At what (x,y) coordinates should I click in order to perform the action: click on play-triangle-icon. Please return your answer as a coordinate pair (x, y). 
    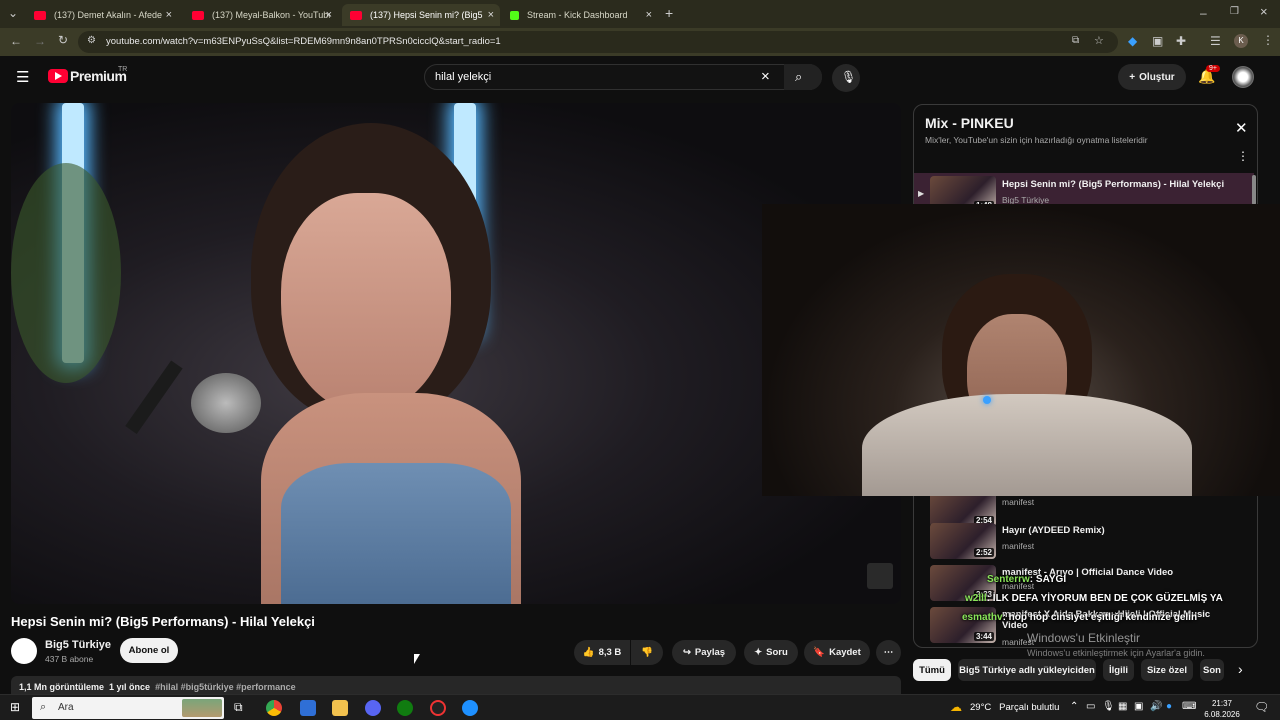
    Looking at the image, I should click on (58, 76).